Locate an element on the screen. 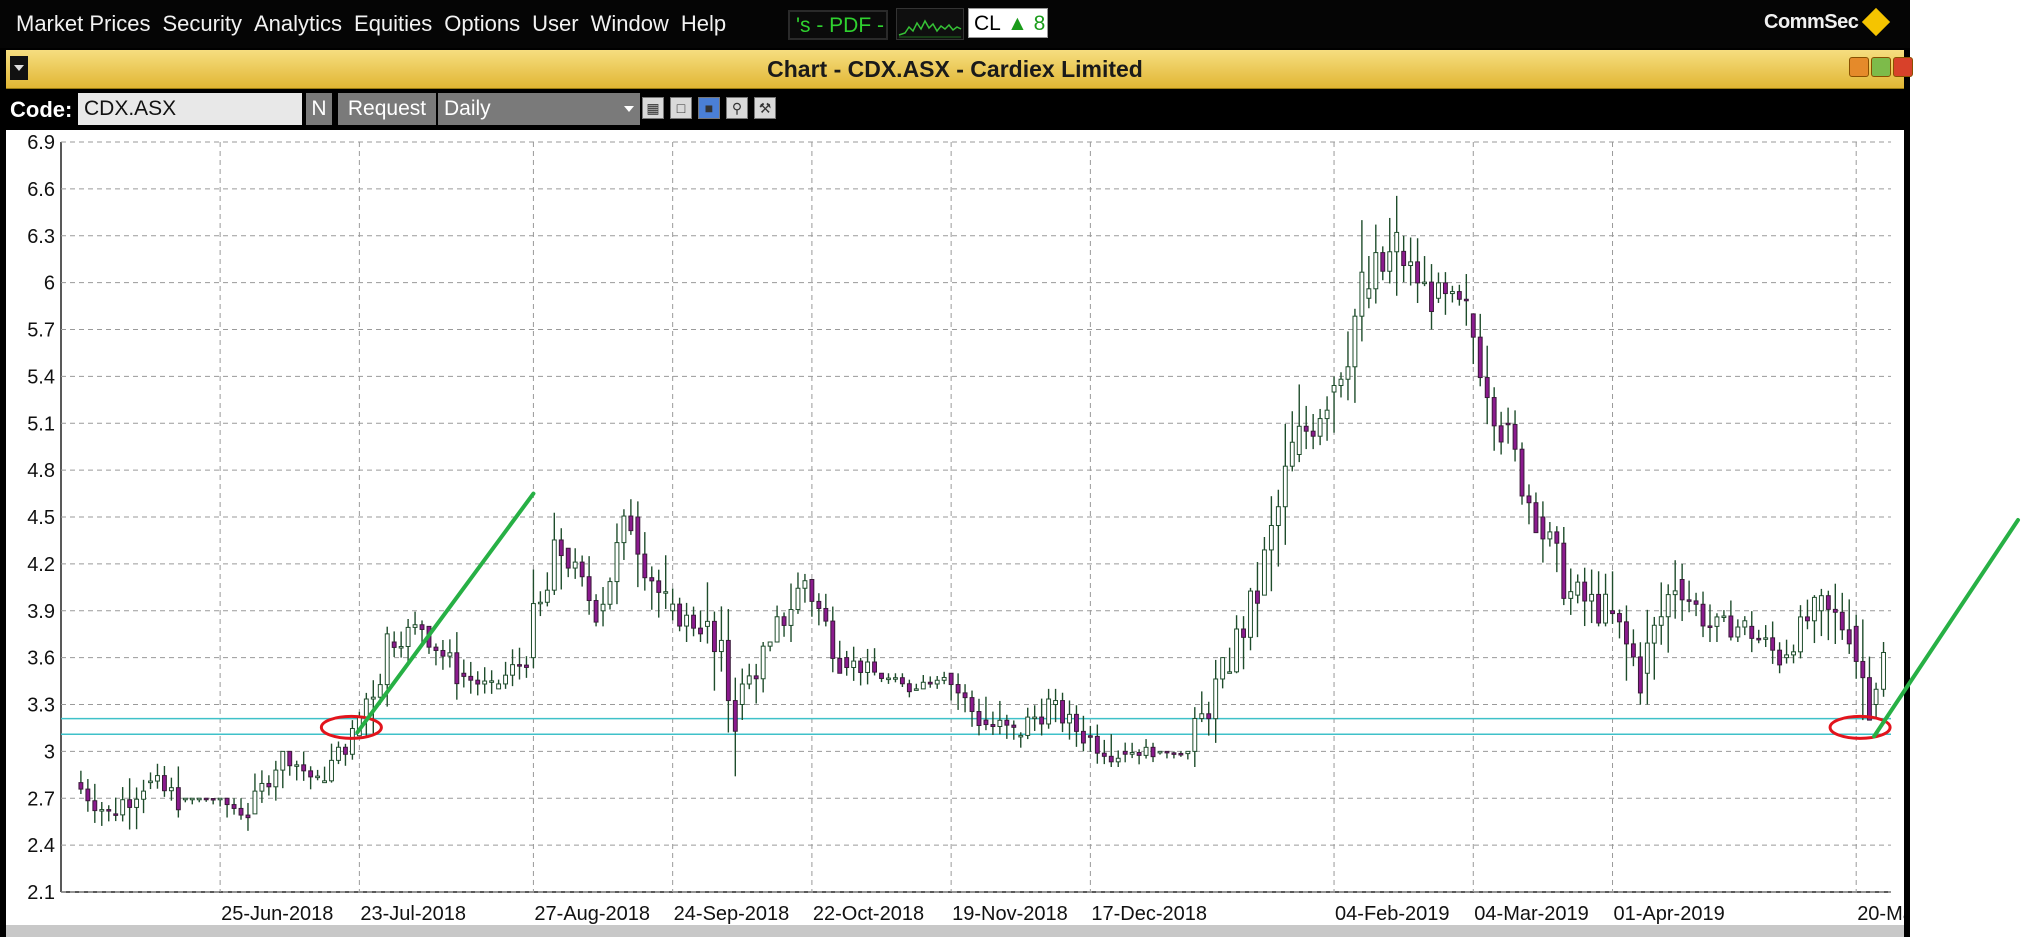 This screenshot has height=937, width=2023. chart-window-titlebar: Chart - CDX.ASX - Cardiex Limited is located at coordinates (959, 69).